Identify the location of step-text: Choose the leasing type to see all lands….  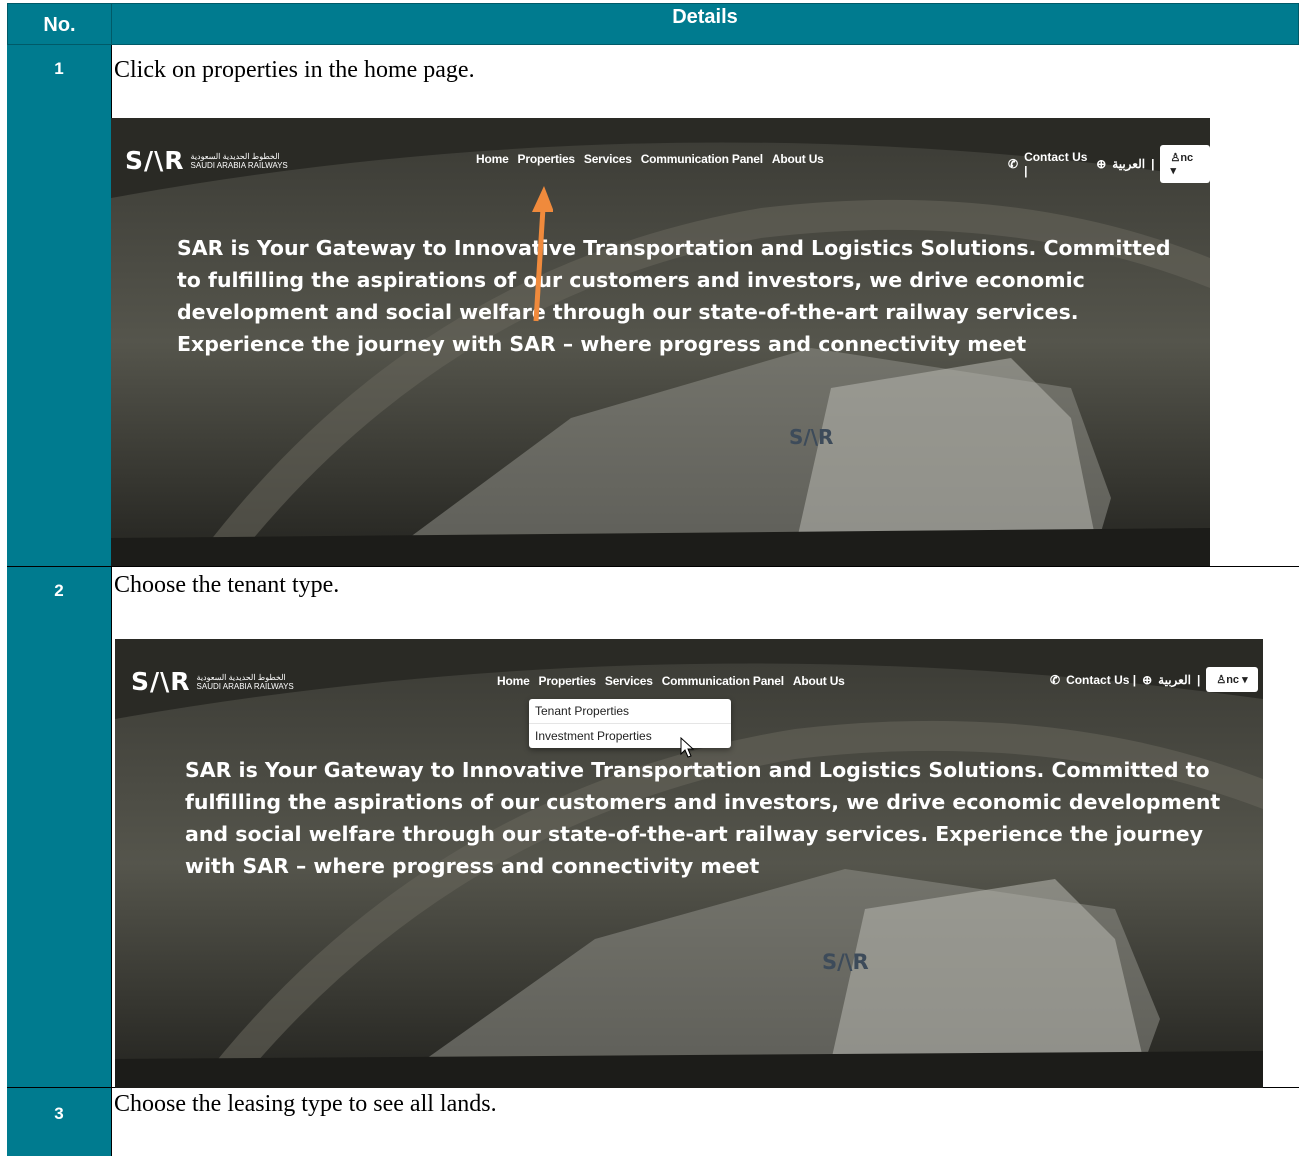
(305, 1104).